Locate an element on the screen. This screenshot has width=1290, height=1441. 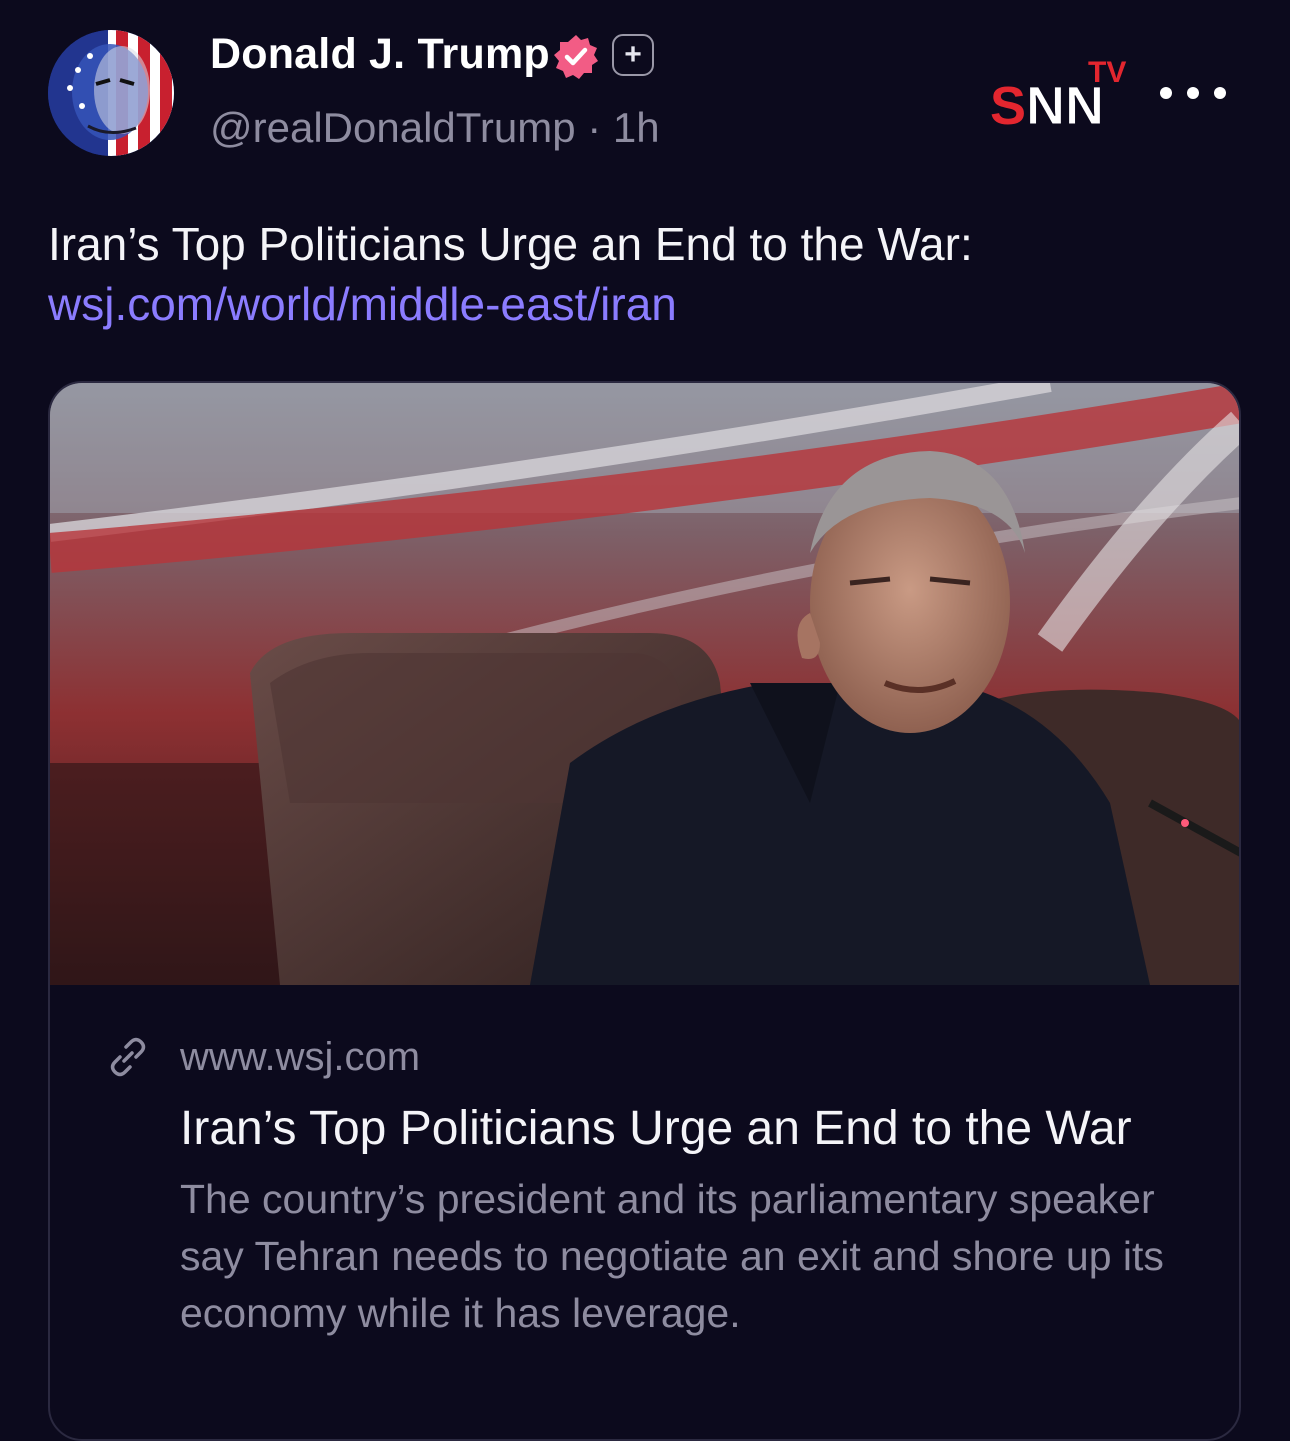
avatar-image is located at coordinates (111, 93).